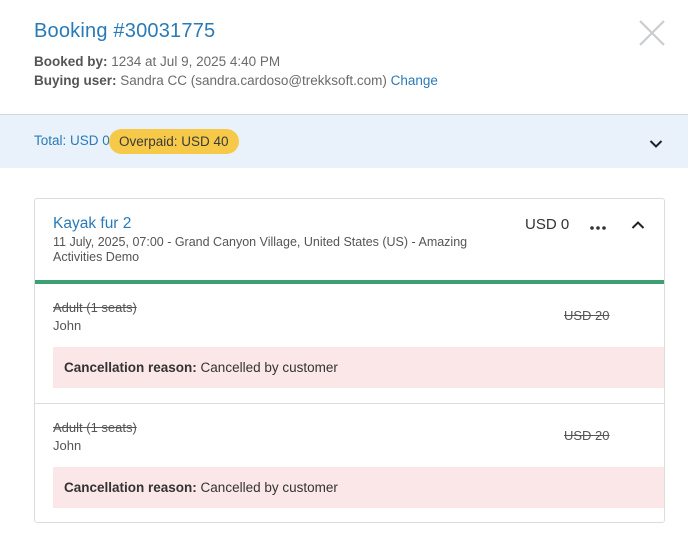 Image resolution: width=688 pixels, height=543 pixels. I want to click on change-user-link: Change, so click(414, 80).